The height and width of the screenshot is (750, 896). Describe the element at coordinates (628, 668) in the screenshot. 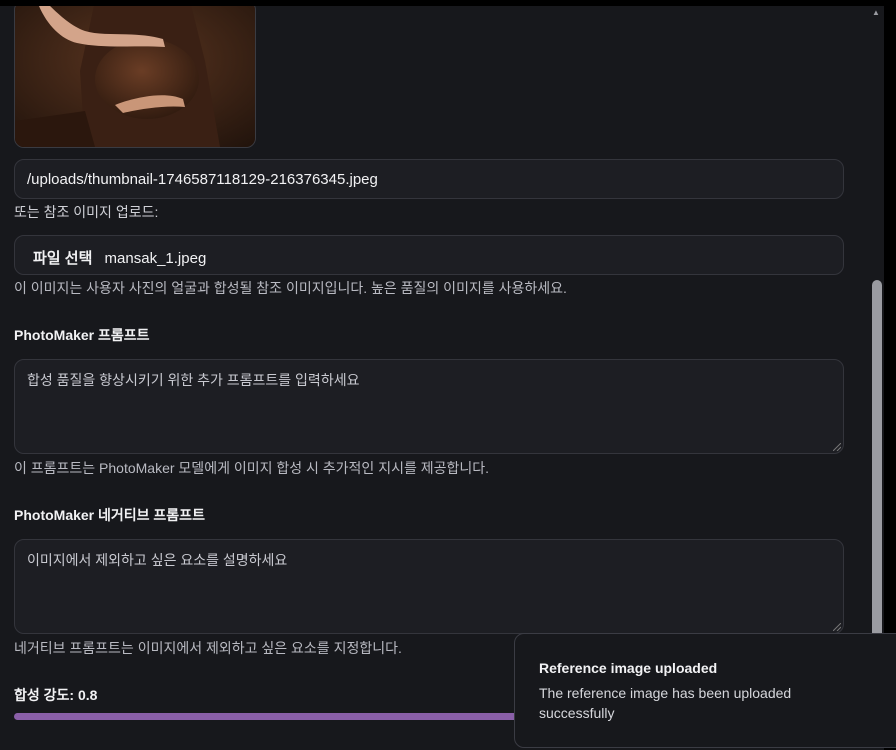

I see `toast-title: Reference image uploaded` at that location.